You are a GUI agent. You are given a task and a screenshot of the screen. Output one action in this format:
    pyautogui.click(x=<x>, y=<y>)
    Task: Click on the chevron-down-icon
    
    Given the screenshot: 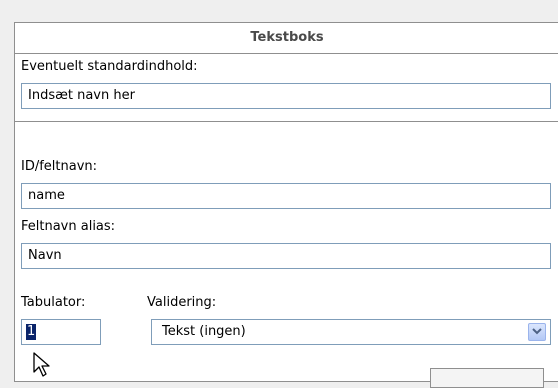 What is the action you would take?
    pyautogui.click(x=537, y=331)
    